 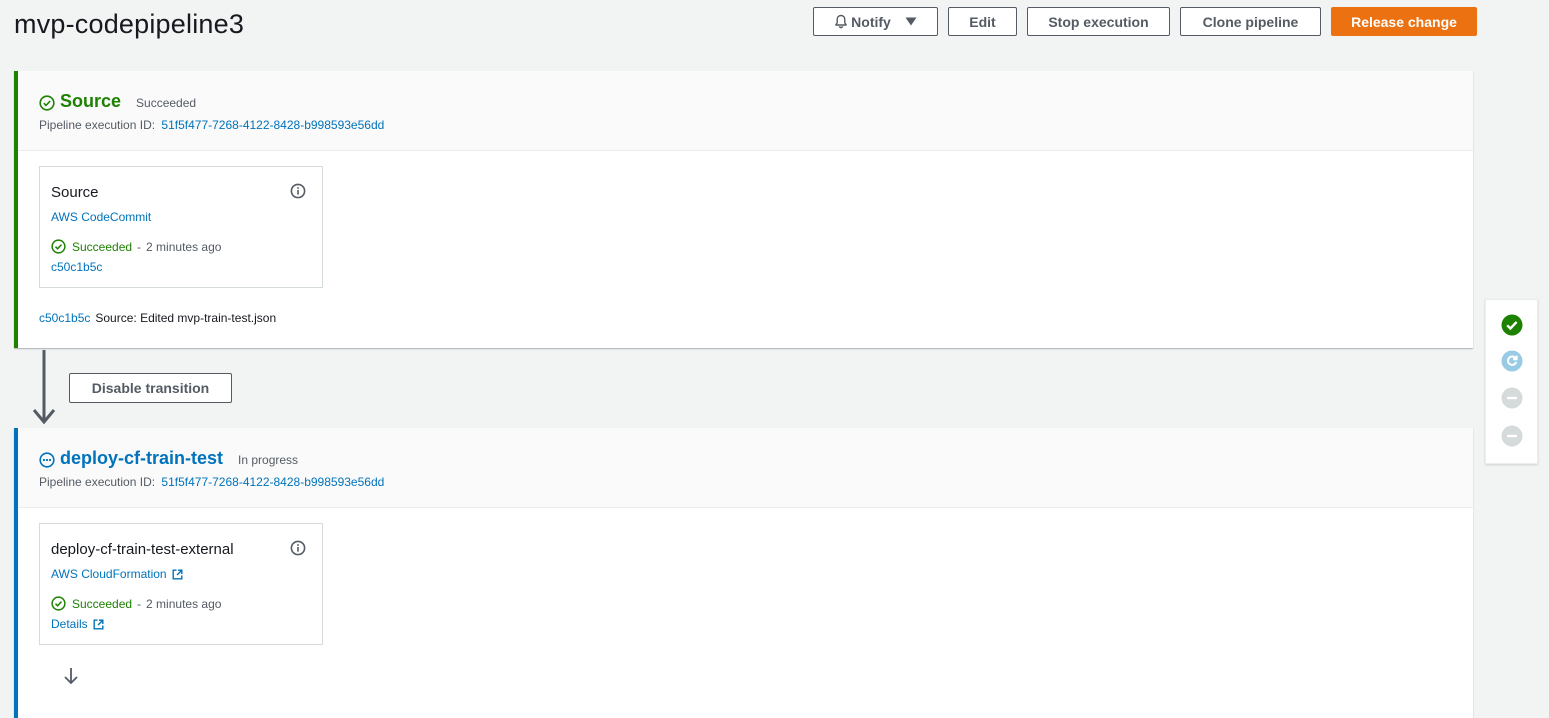 I want to click on action-provider-link: AWS CodeCommit, so click(x=101, y=217).